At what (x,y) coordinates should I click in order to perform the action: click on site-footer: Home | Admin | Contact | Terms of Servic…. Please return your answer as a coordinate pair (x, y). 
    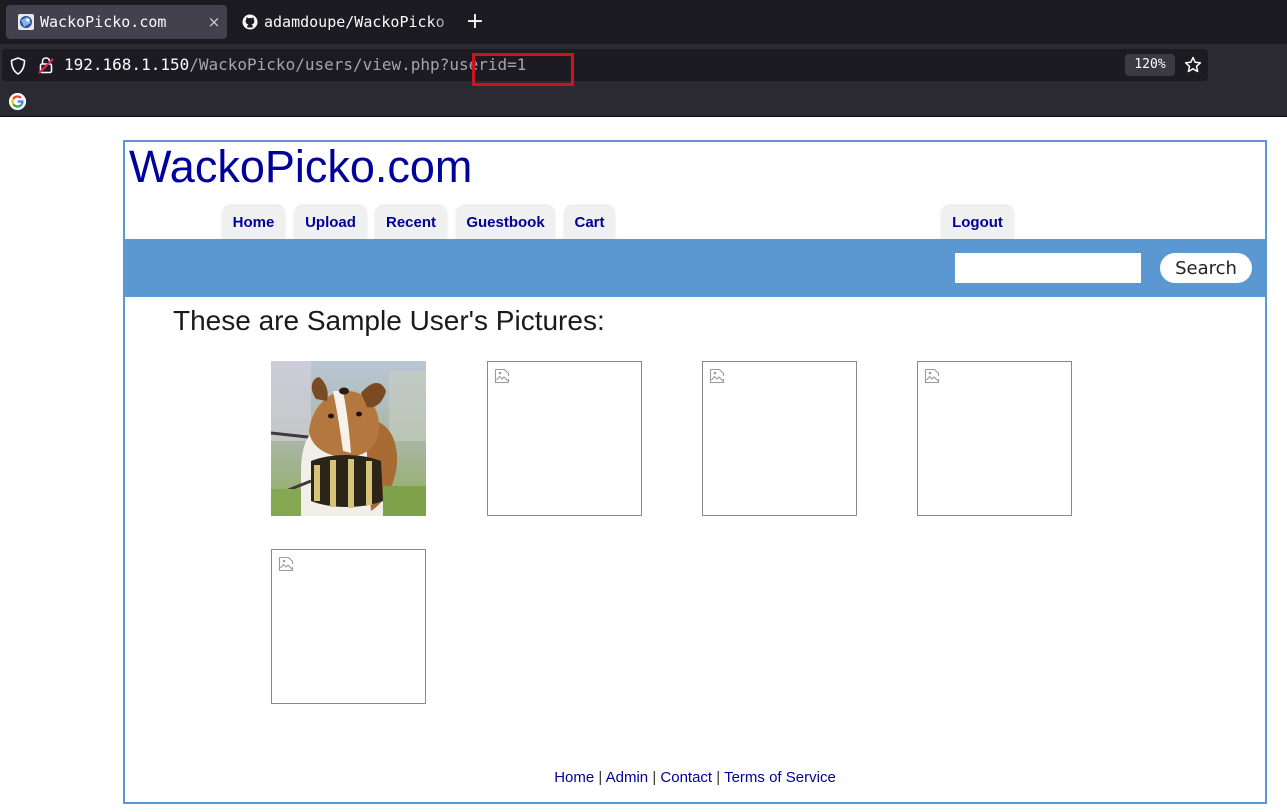
    Looking at the image, I should click on (695, 777).